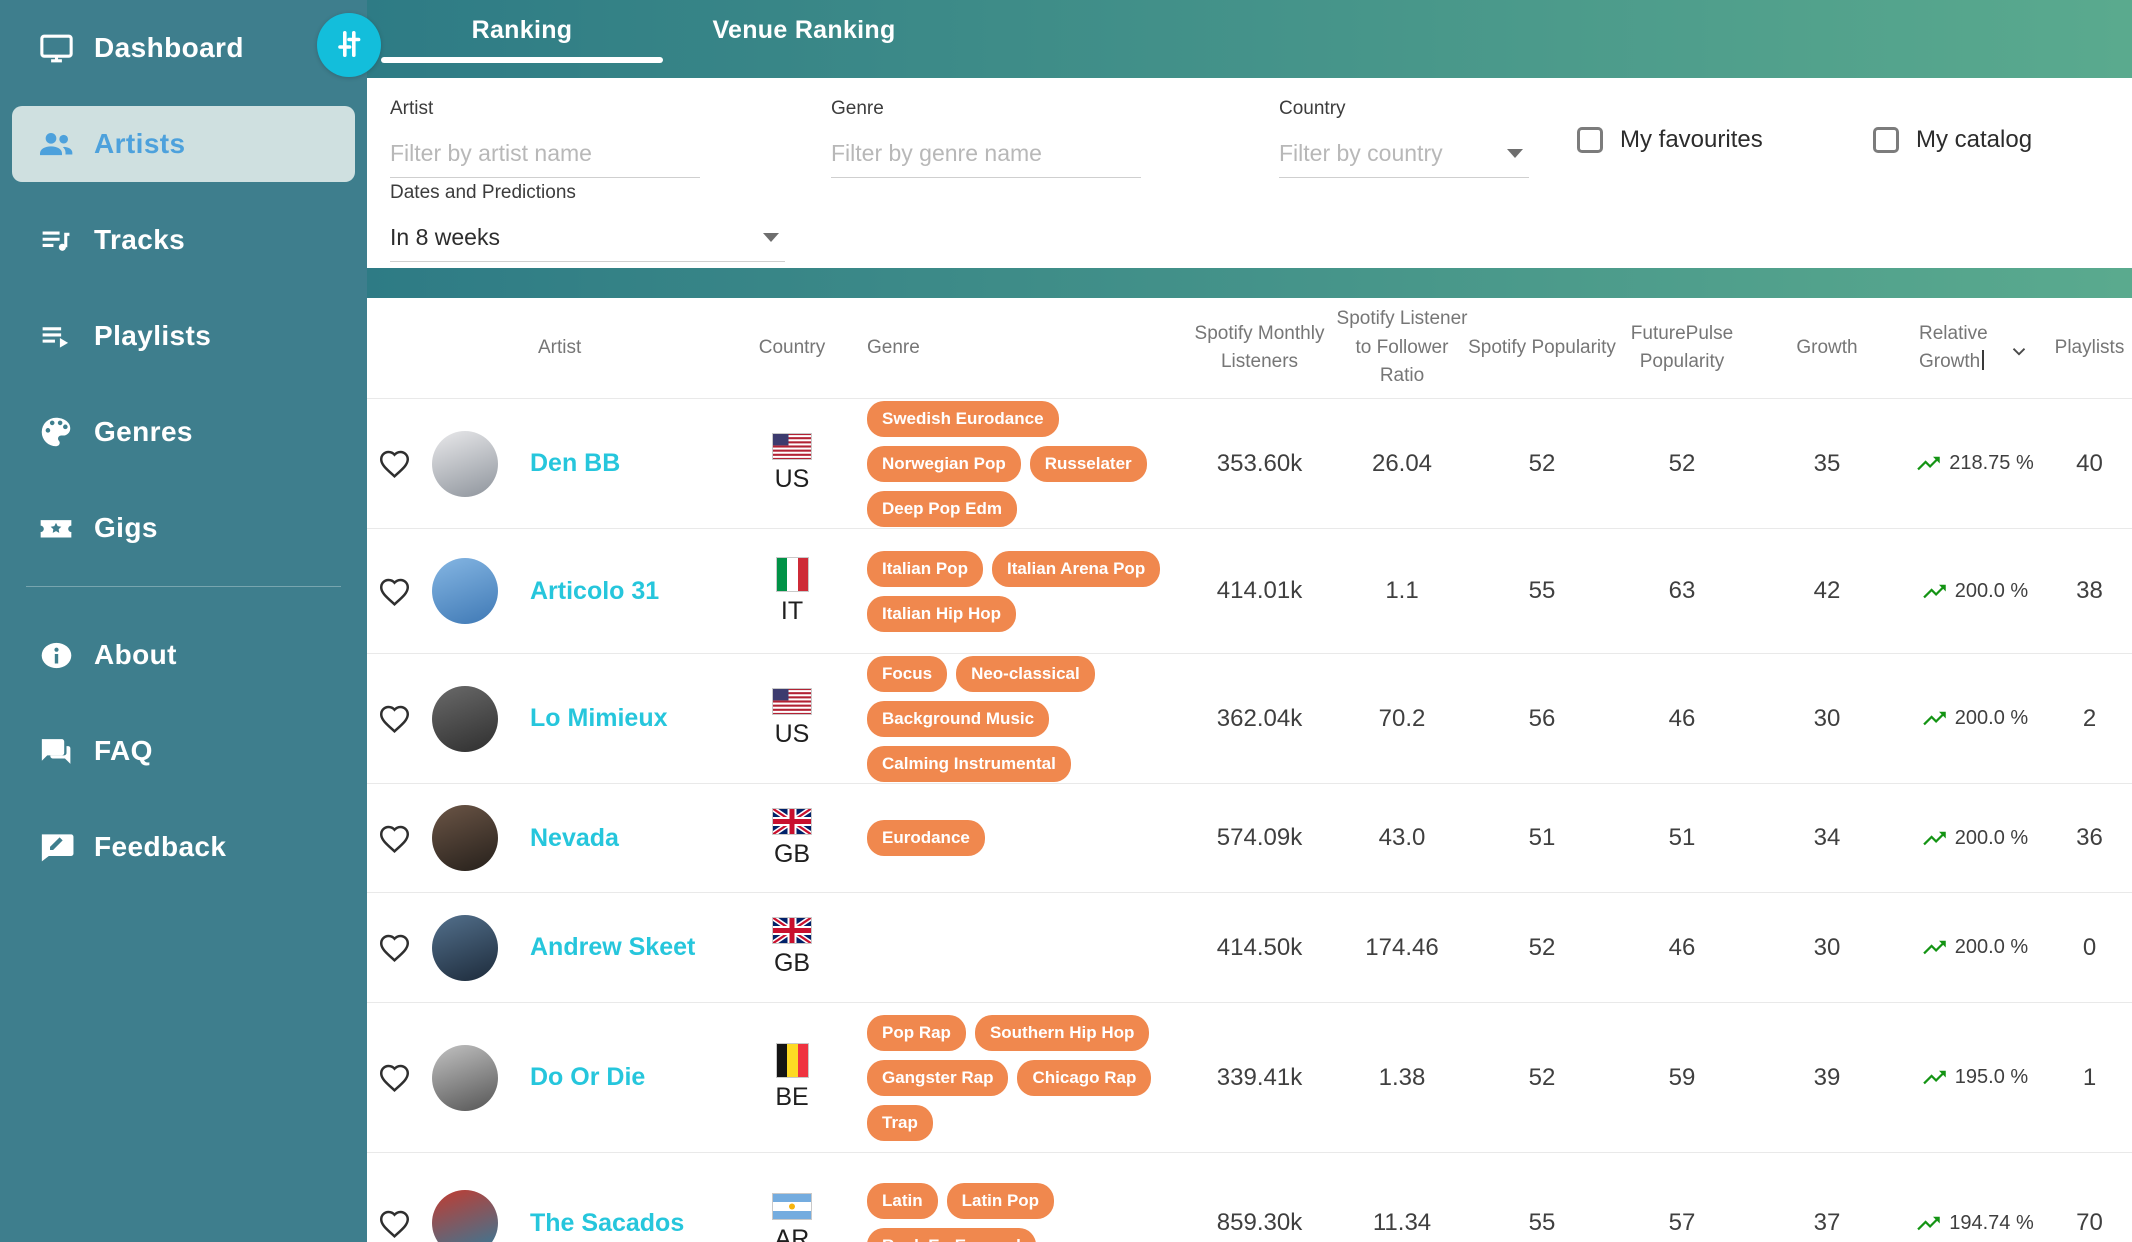 This screenshot has height=1242, width=2132. I want to click on futurepulse-popularity-value: 46, so click(1682, 718).